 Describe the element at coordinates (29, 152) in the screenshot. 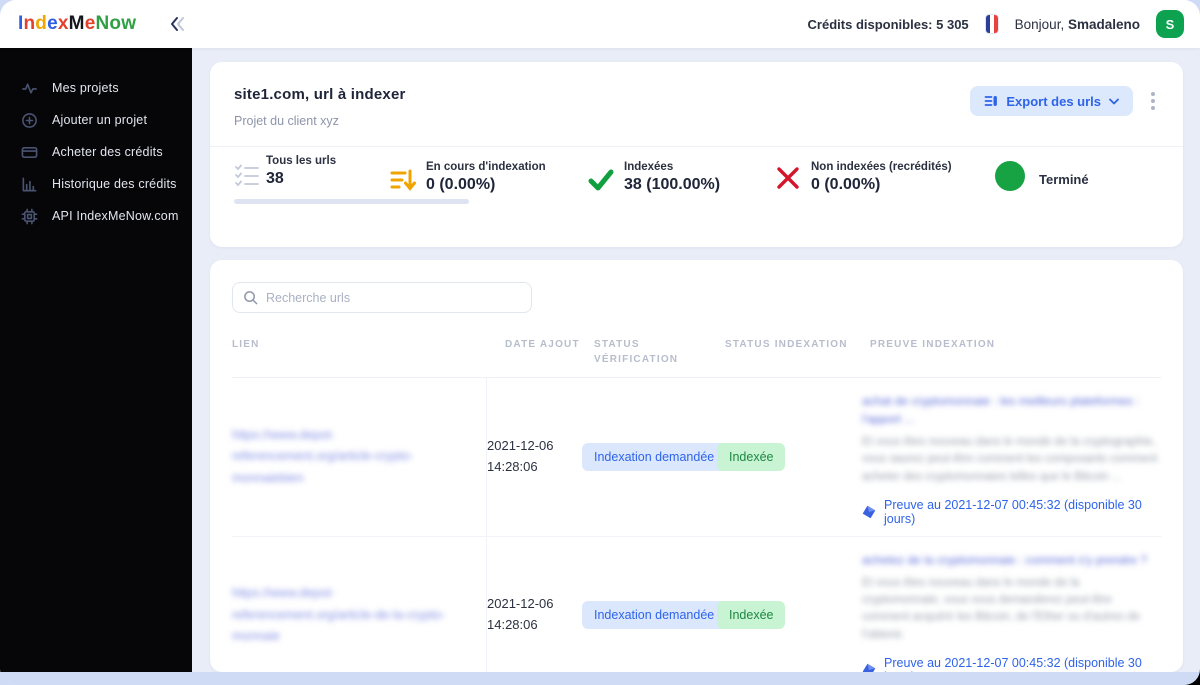

I see `credit-card-icon` at that location.